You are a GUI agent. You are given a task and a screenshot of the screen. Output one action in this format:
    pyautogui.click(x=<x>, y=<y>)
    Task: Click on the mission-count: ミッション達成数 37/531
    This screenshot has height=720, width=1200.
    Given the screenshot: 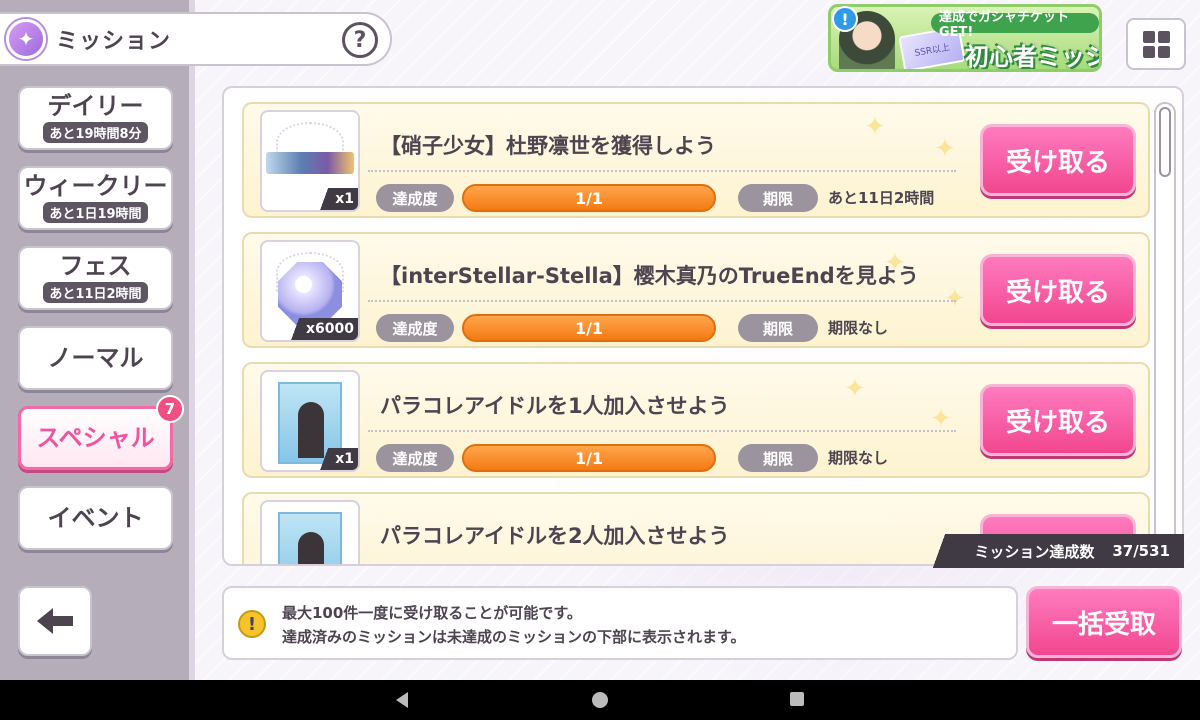 What is the action you would take?
    pyautogui.click(x=1055, y=551)
    